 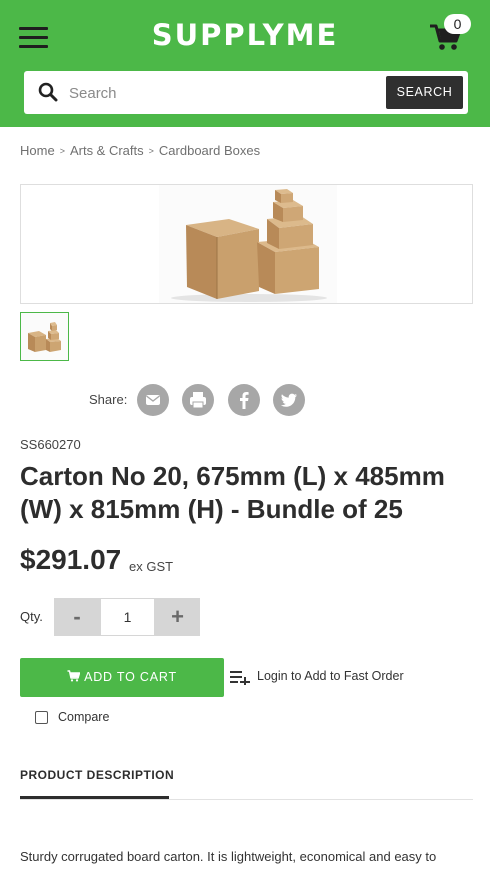 I want to click on quantity-decrease-button: -, so click(x=77, y=617).